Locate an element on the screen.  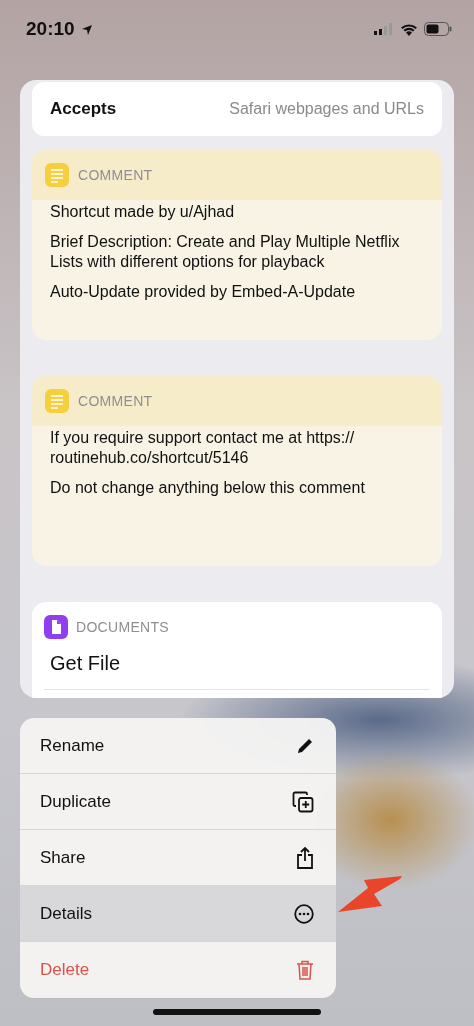
signal-icon is located at coordinates (384, 29).